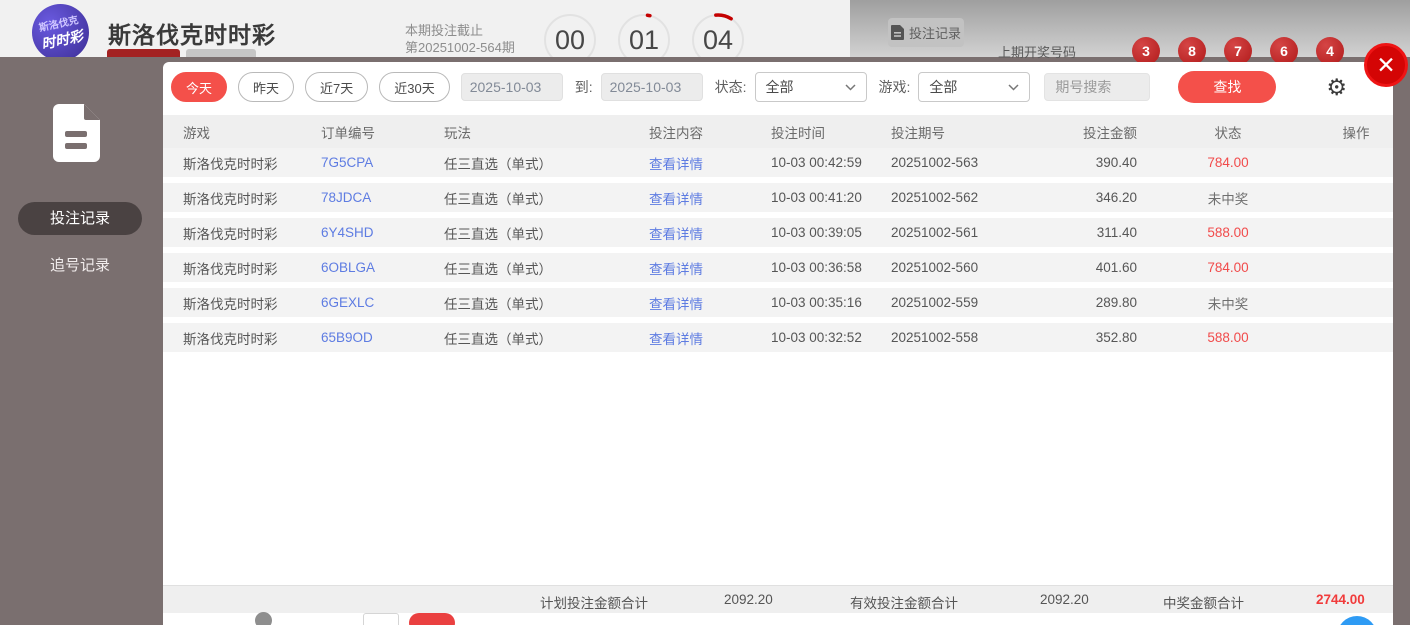 The width and height of the screenshot is (1410, 625). I want to click on period-search-input, so click(1097, 87).